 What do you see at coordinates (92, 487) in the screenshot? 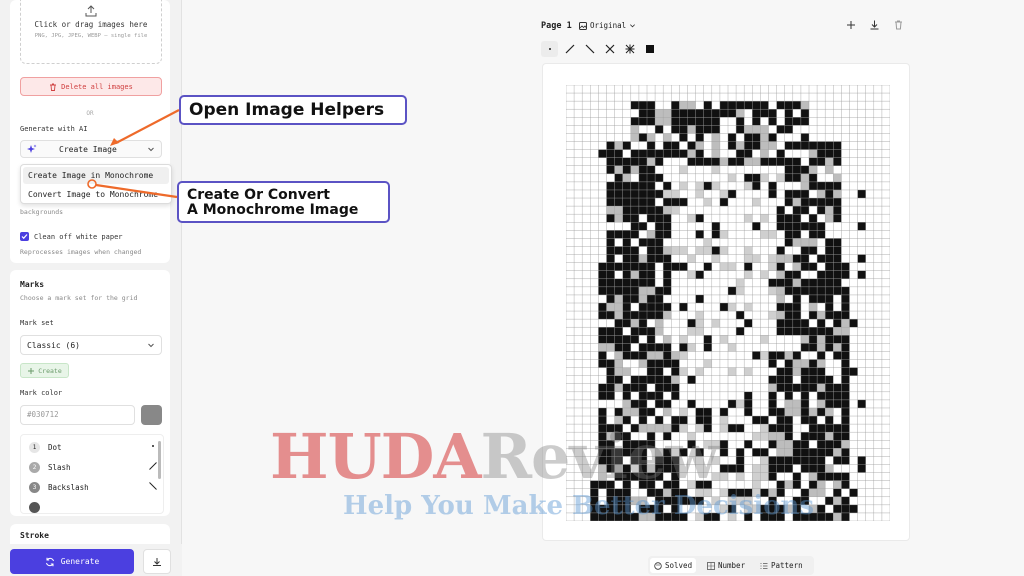
I see `mark-item: 3 Backslash` at bounding box center [92, 487].